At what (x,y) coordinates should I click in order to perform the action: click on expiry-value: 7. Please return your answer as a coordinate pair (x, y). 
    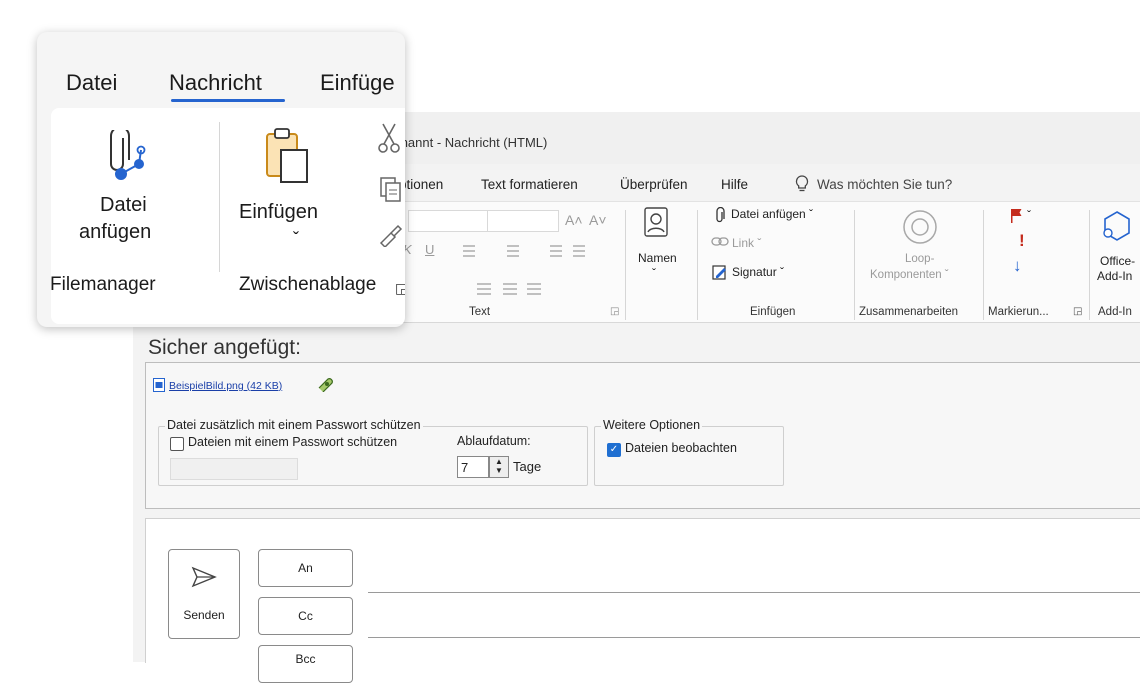
    Looking at the image, I should click on (465, 467).